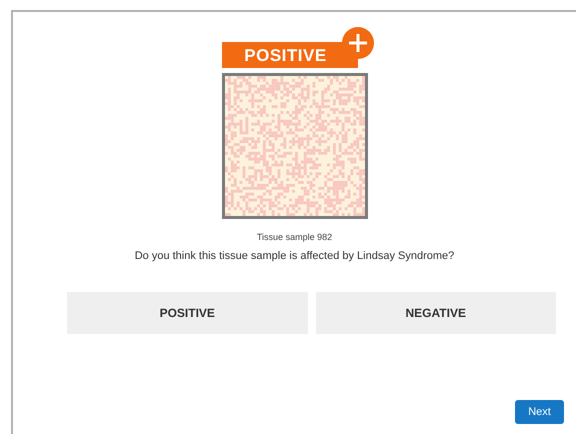 The width and height of the screenshot is (576, 434). Describe the element at coordinates (539, 412) in the screenshot. I see `next-button: Next` at that location.